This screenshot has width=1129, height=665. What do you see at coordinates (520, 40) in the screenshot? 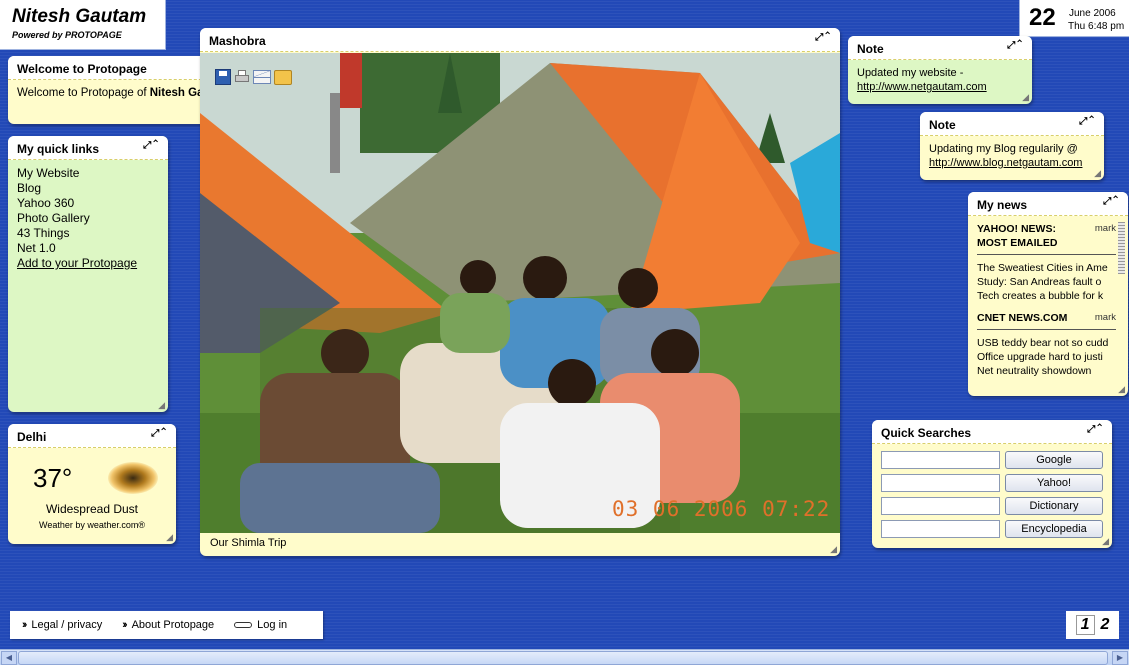
I see `photo-title-bar: Mashobra ⤢⌃` at bounding box center [520, 40].